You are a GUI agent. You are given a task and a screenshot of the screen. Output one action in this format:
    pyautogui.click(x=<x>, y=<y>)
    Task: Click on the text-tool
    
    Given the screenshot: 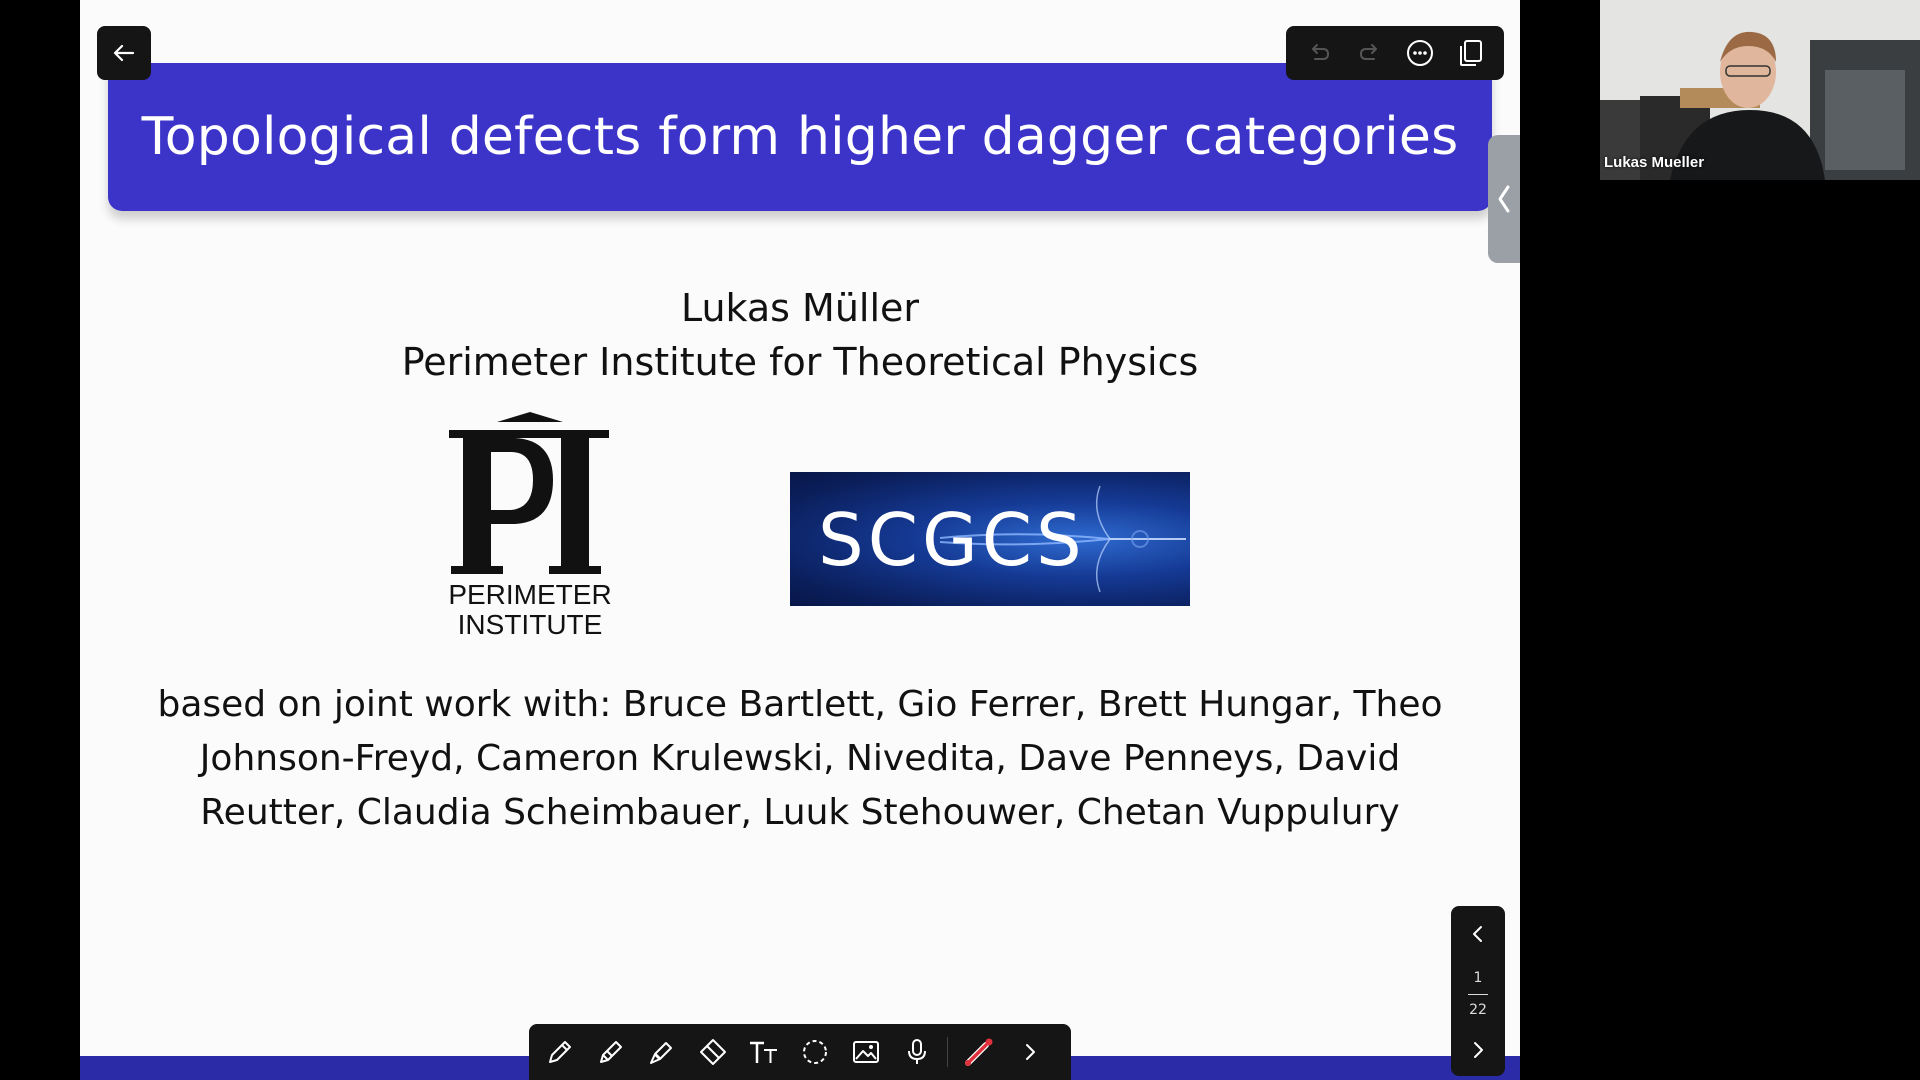 What is the action you would take?
    pyautogui.click(x=763, y=1052)
    